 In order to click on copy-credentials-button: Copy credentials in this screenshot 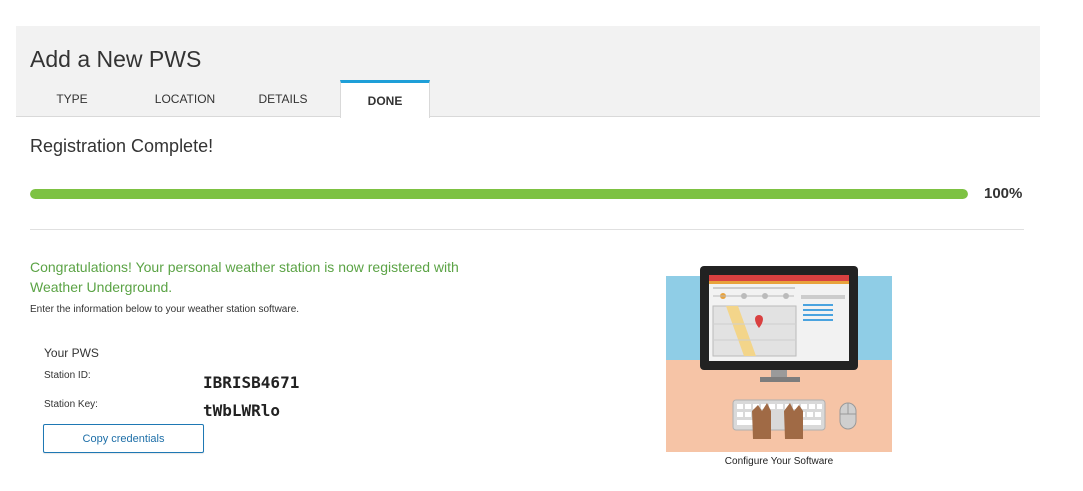, I will do `click(123, 438)`.